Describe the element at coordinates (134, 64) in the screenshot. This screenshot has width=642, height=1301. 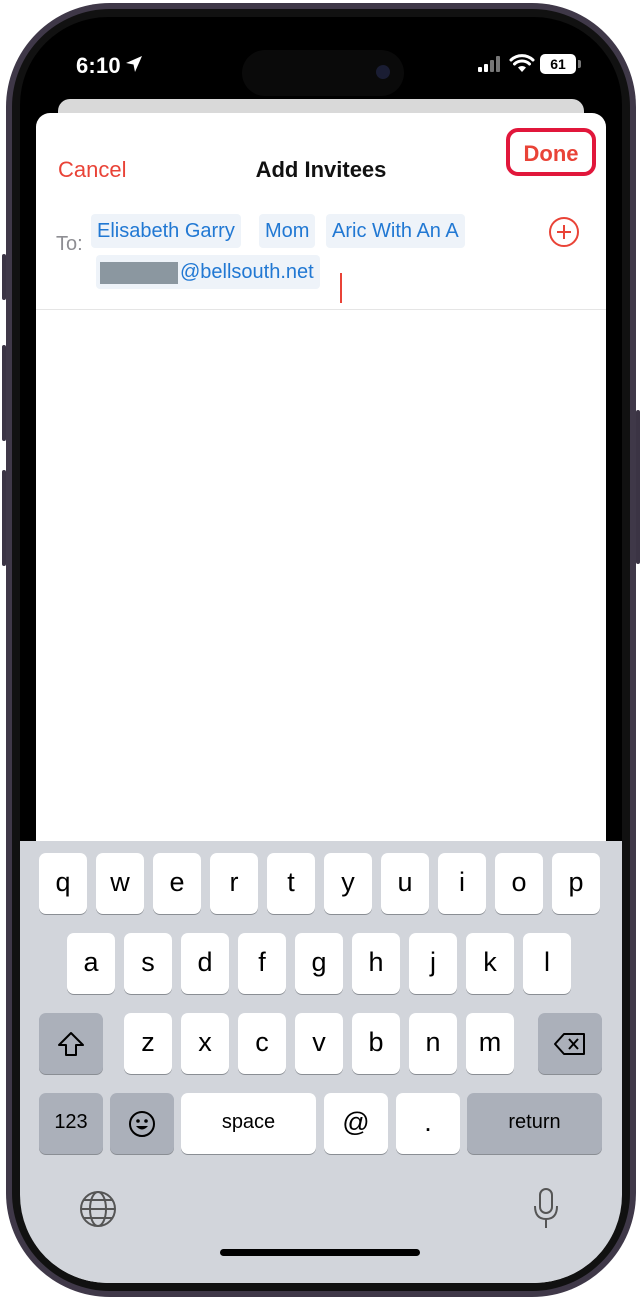
I see `location-arrow-icon` at that location.